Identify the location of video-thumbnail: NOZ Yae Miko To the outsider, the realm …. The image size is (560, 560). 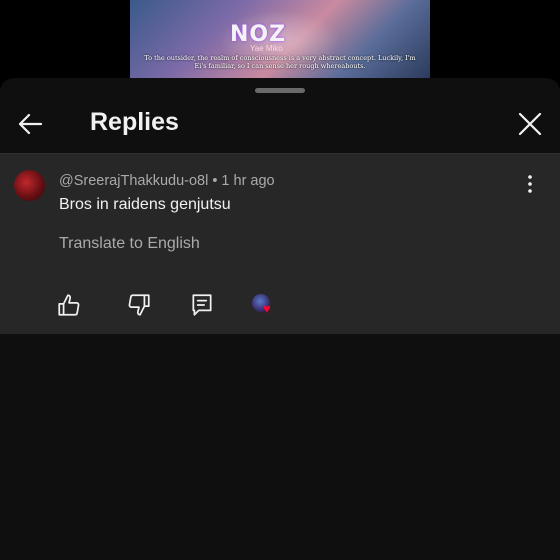
(280, 40).